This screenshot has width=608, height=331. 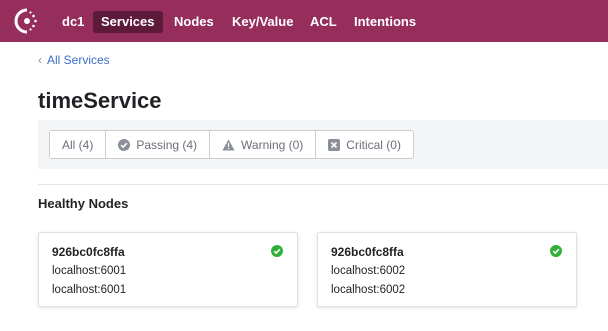 I want to click on check-circle-icon, so click(x=124, y=144).